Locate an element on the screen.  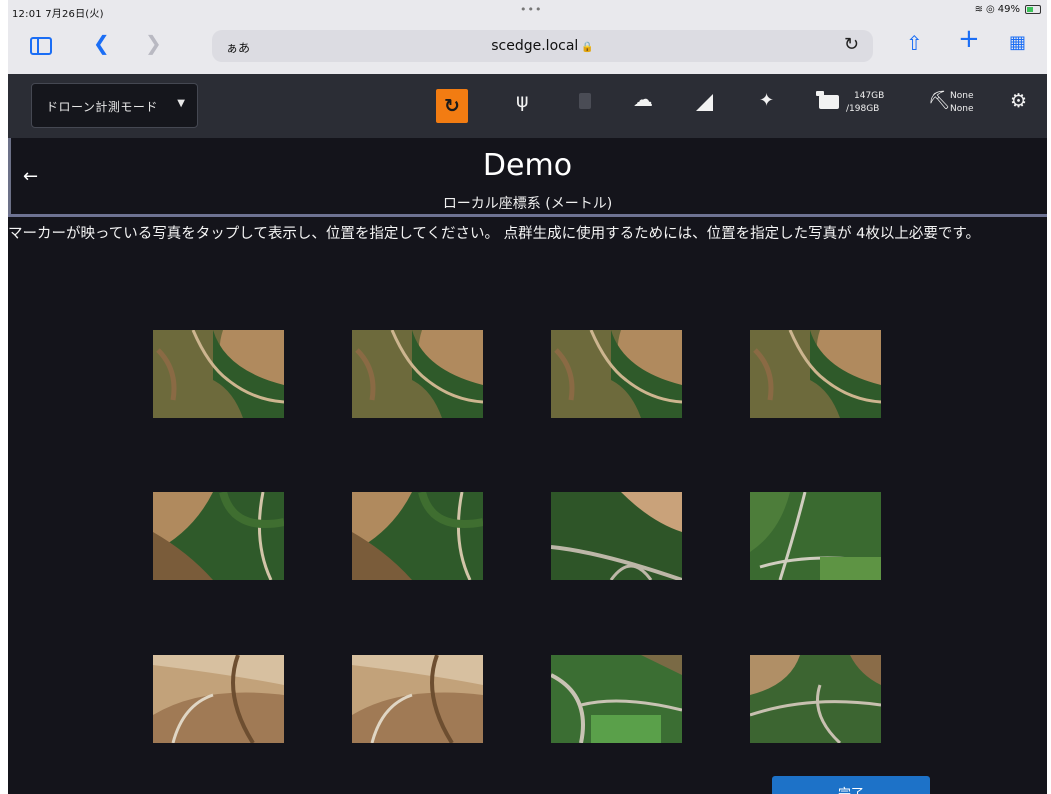
orientation-lock-icon: ◎ is located at coordinates (990, 9).